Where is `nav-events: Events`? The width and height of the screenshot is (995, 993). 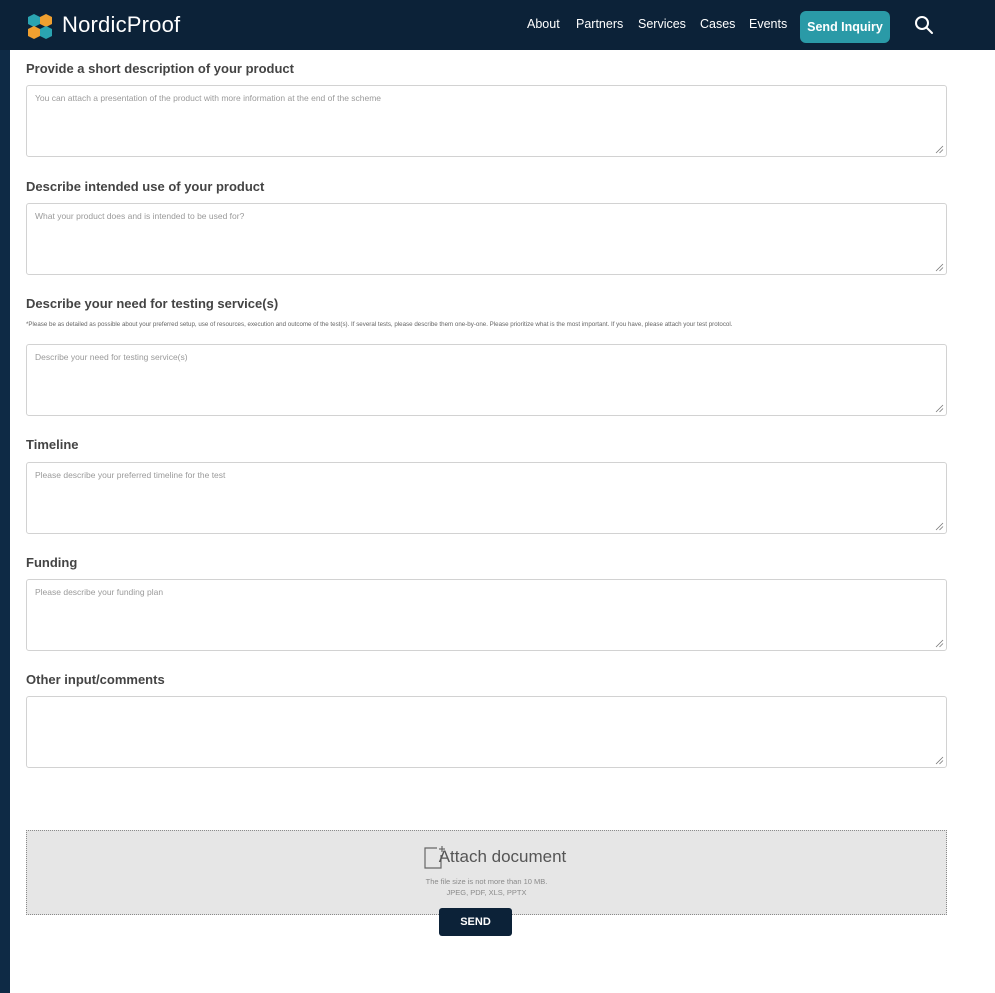
nav-events: Events is located at coordinates (768, 24).